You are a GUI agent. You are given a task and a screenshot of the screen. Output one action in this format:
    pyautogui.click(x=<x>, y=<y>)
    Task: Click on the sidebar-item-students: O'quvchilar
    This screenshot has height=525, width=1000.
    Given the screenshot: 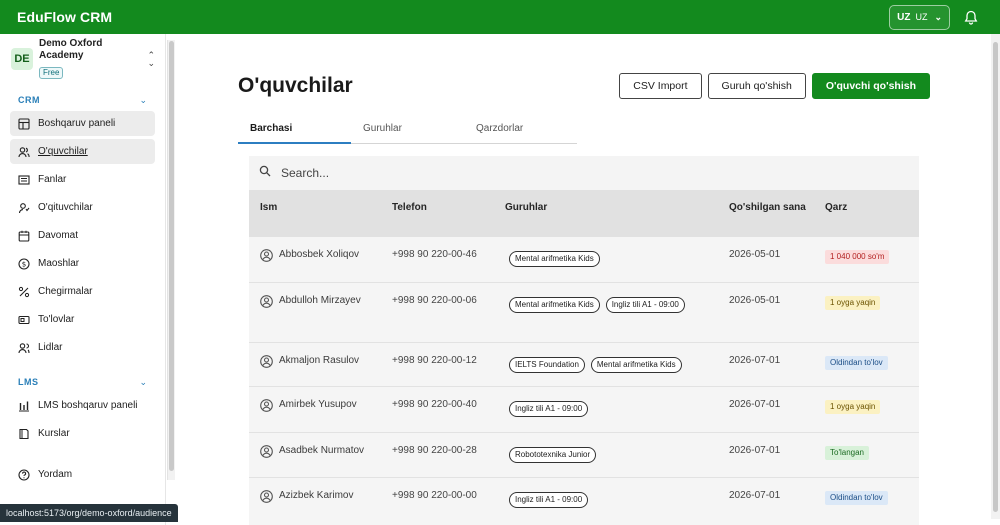 What is the action you would take?
    pyautogui.click(x=82, y=151)
    